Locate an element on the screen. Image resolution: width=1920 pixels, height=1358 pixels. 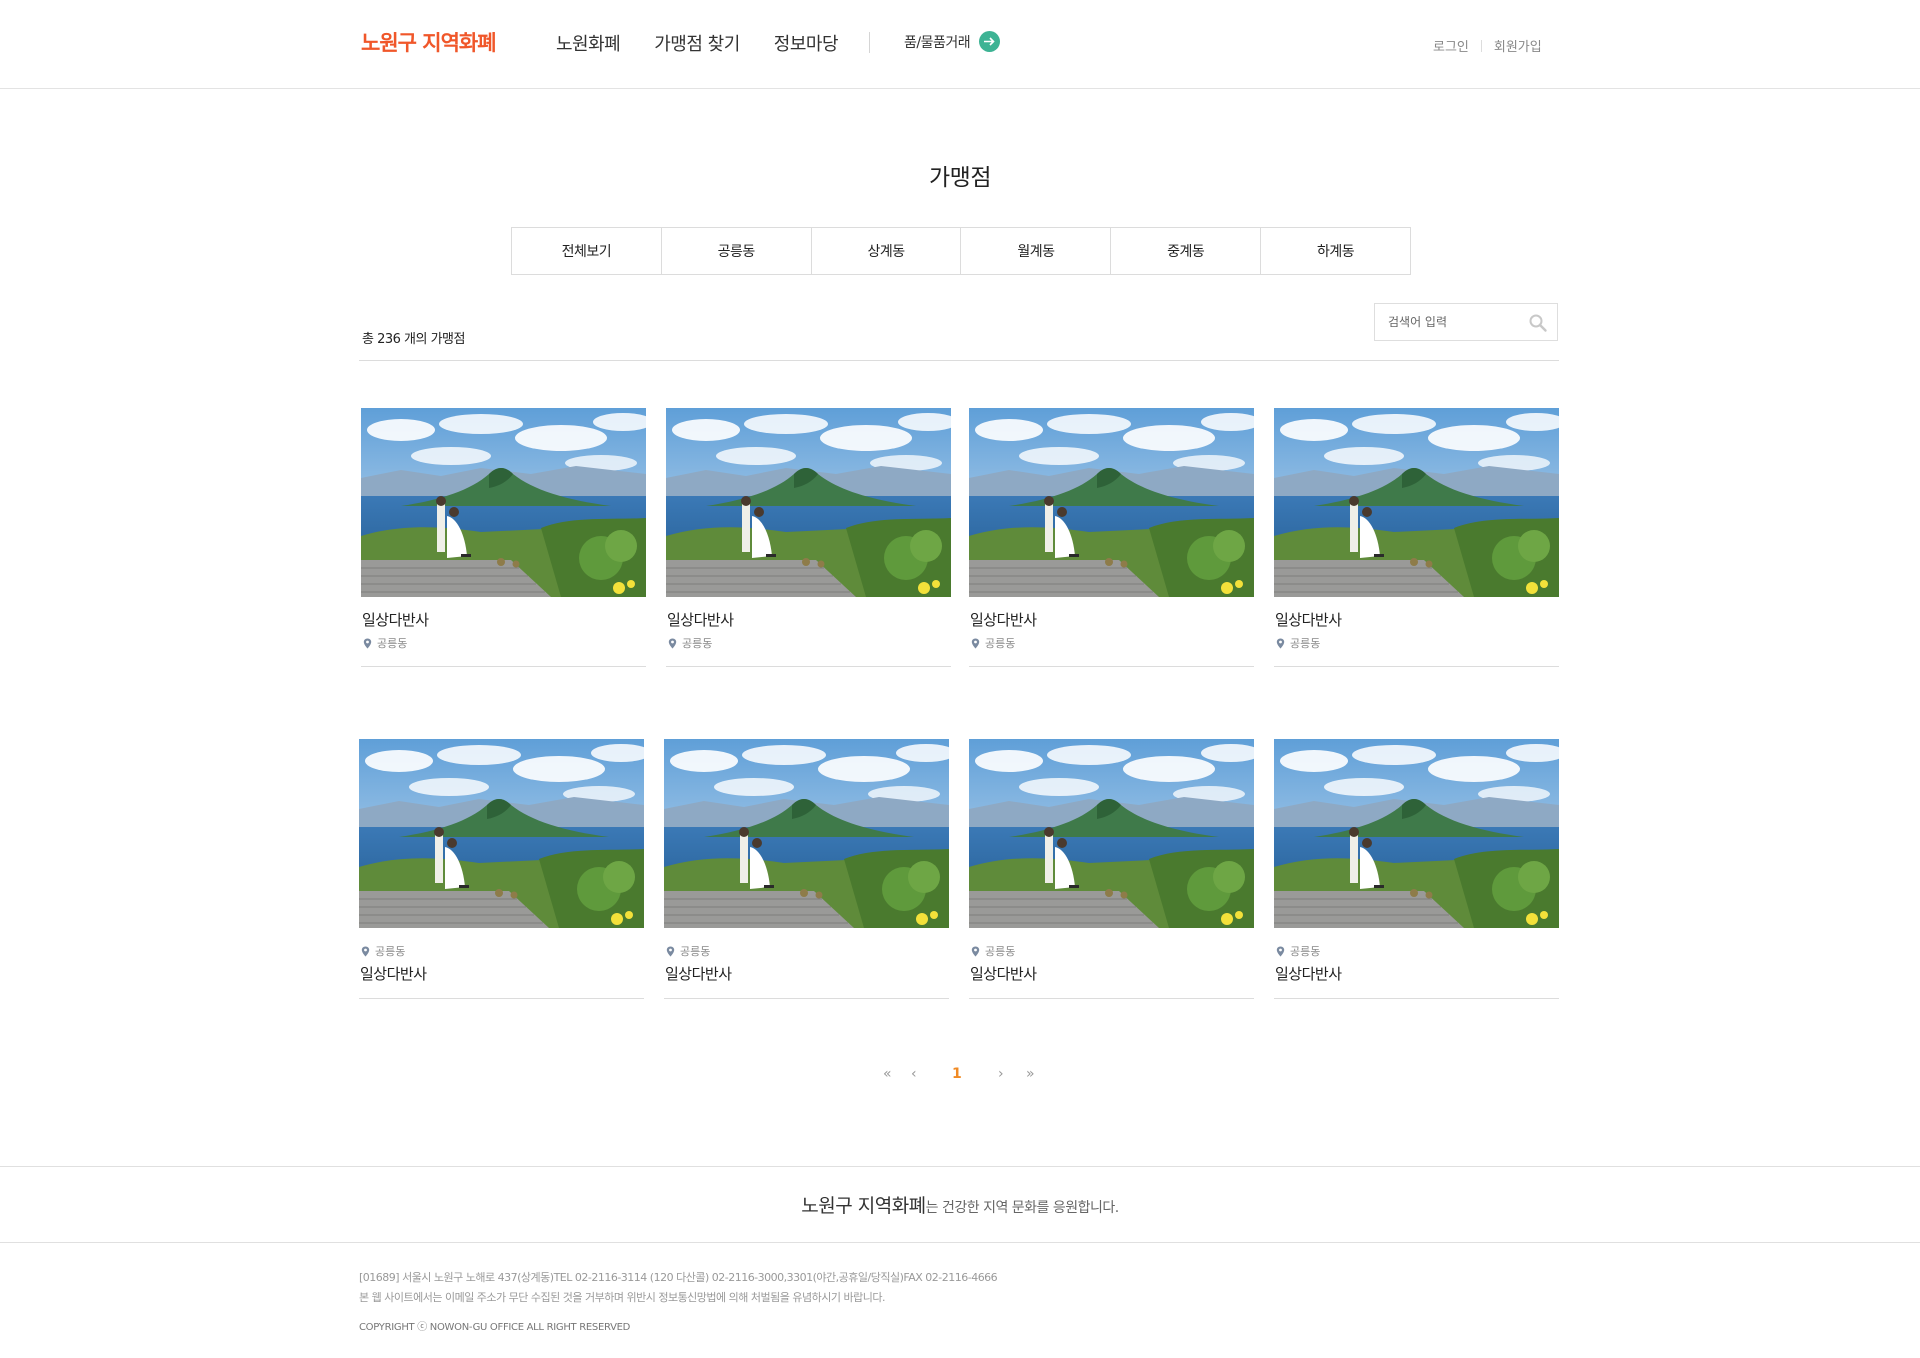
site-logo: 노원구 지역화폐 is located at coordinates (429, 42).